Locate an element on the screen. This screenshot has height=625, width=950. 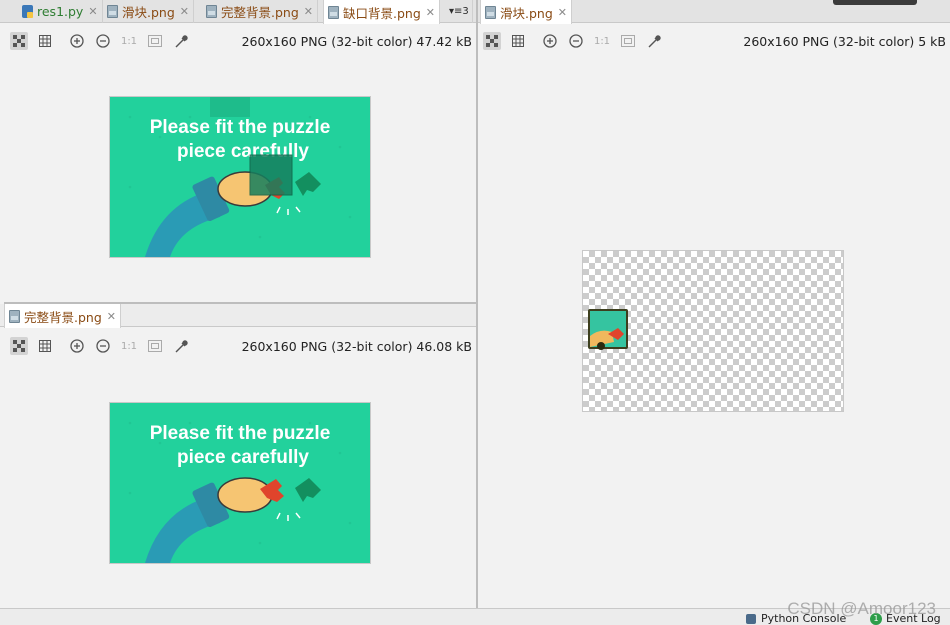
tab-list-icon: ▾≡ is located at coordinates (456, 11).